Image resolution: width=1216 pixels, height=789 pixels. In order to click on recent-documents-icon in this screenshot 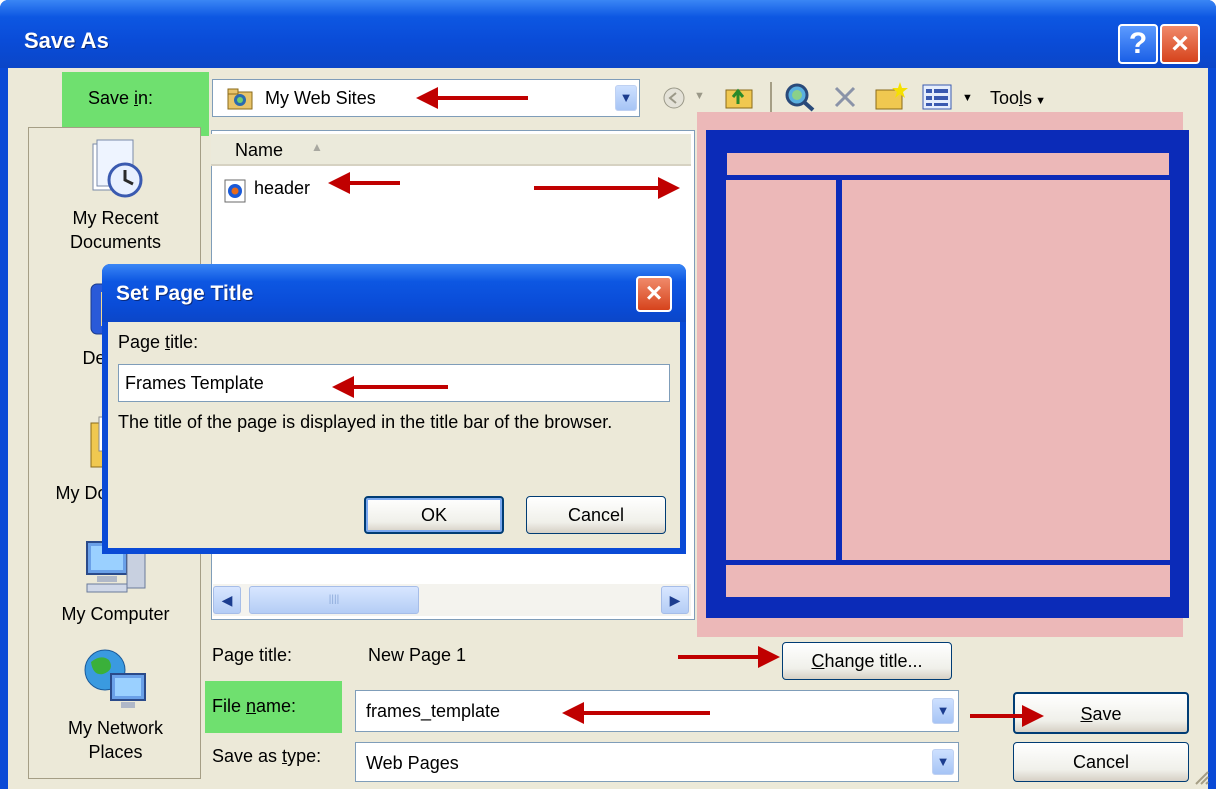, I will do `click(117, 168)`.